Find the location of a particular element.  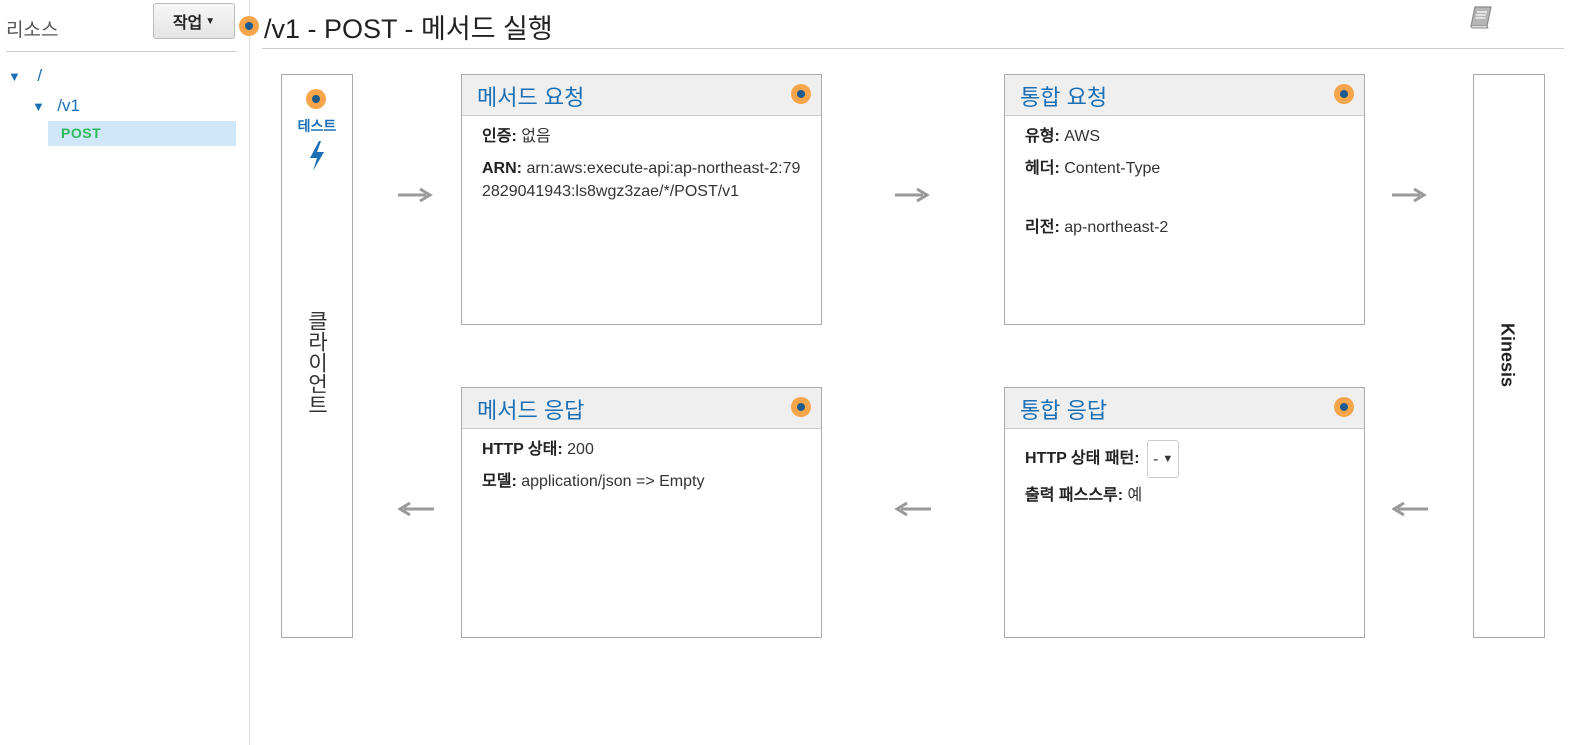

book-icon is located at coordinates (1481, 19).